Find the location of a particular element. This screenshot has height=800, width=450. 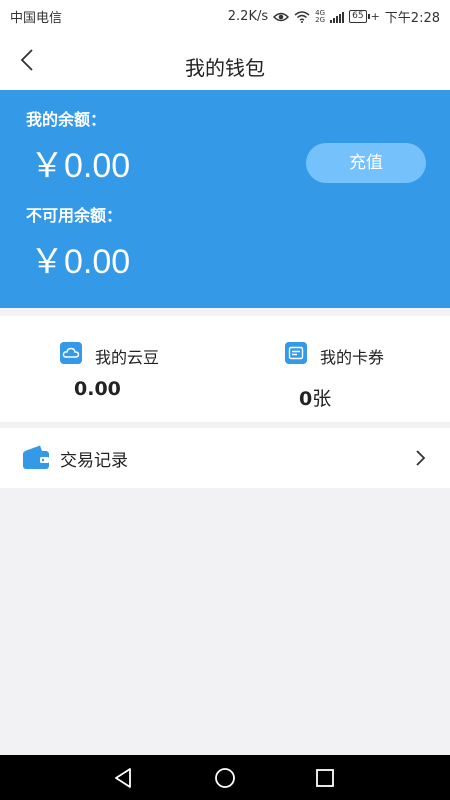

network-type: 4G 2G is located at coordinates (320, 16).